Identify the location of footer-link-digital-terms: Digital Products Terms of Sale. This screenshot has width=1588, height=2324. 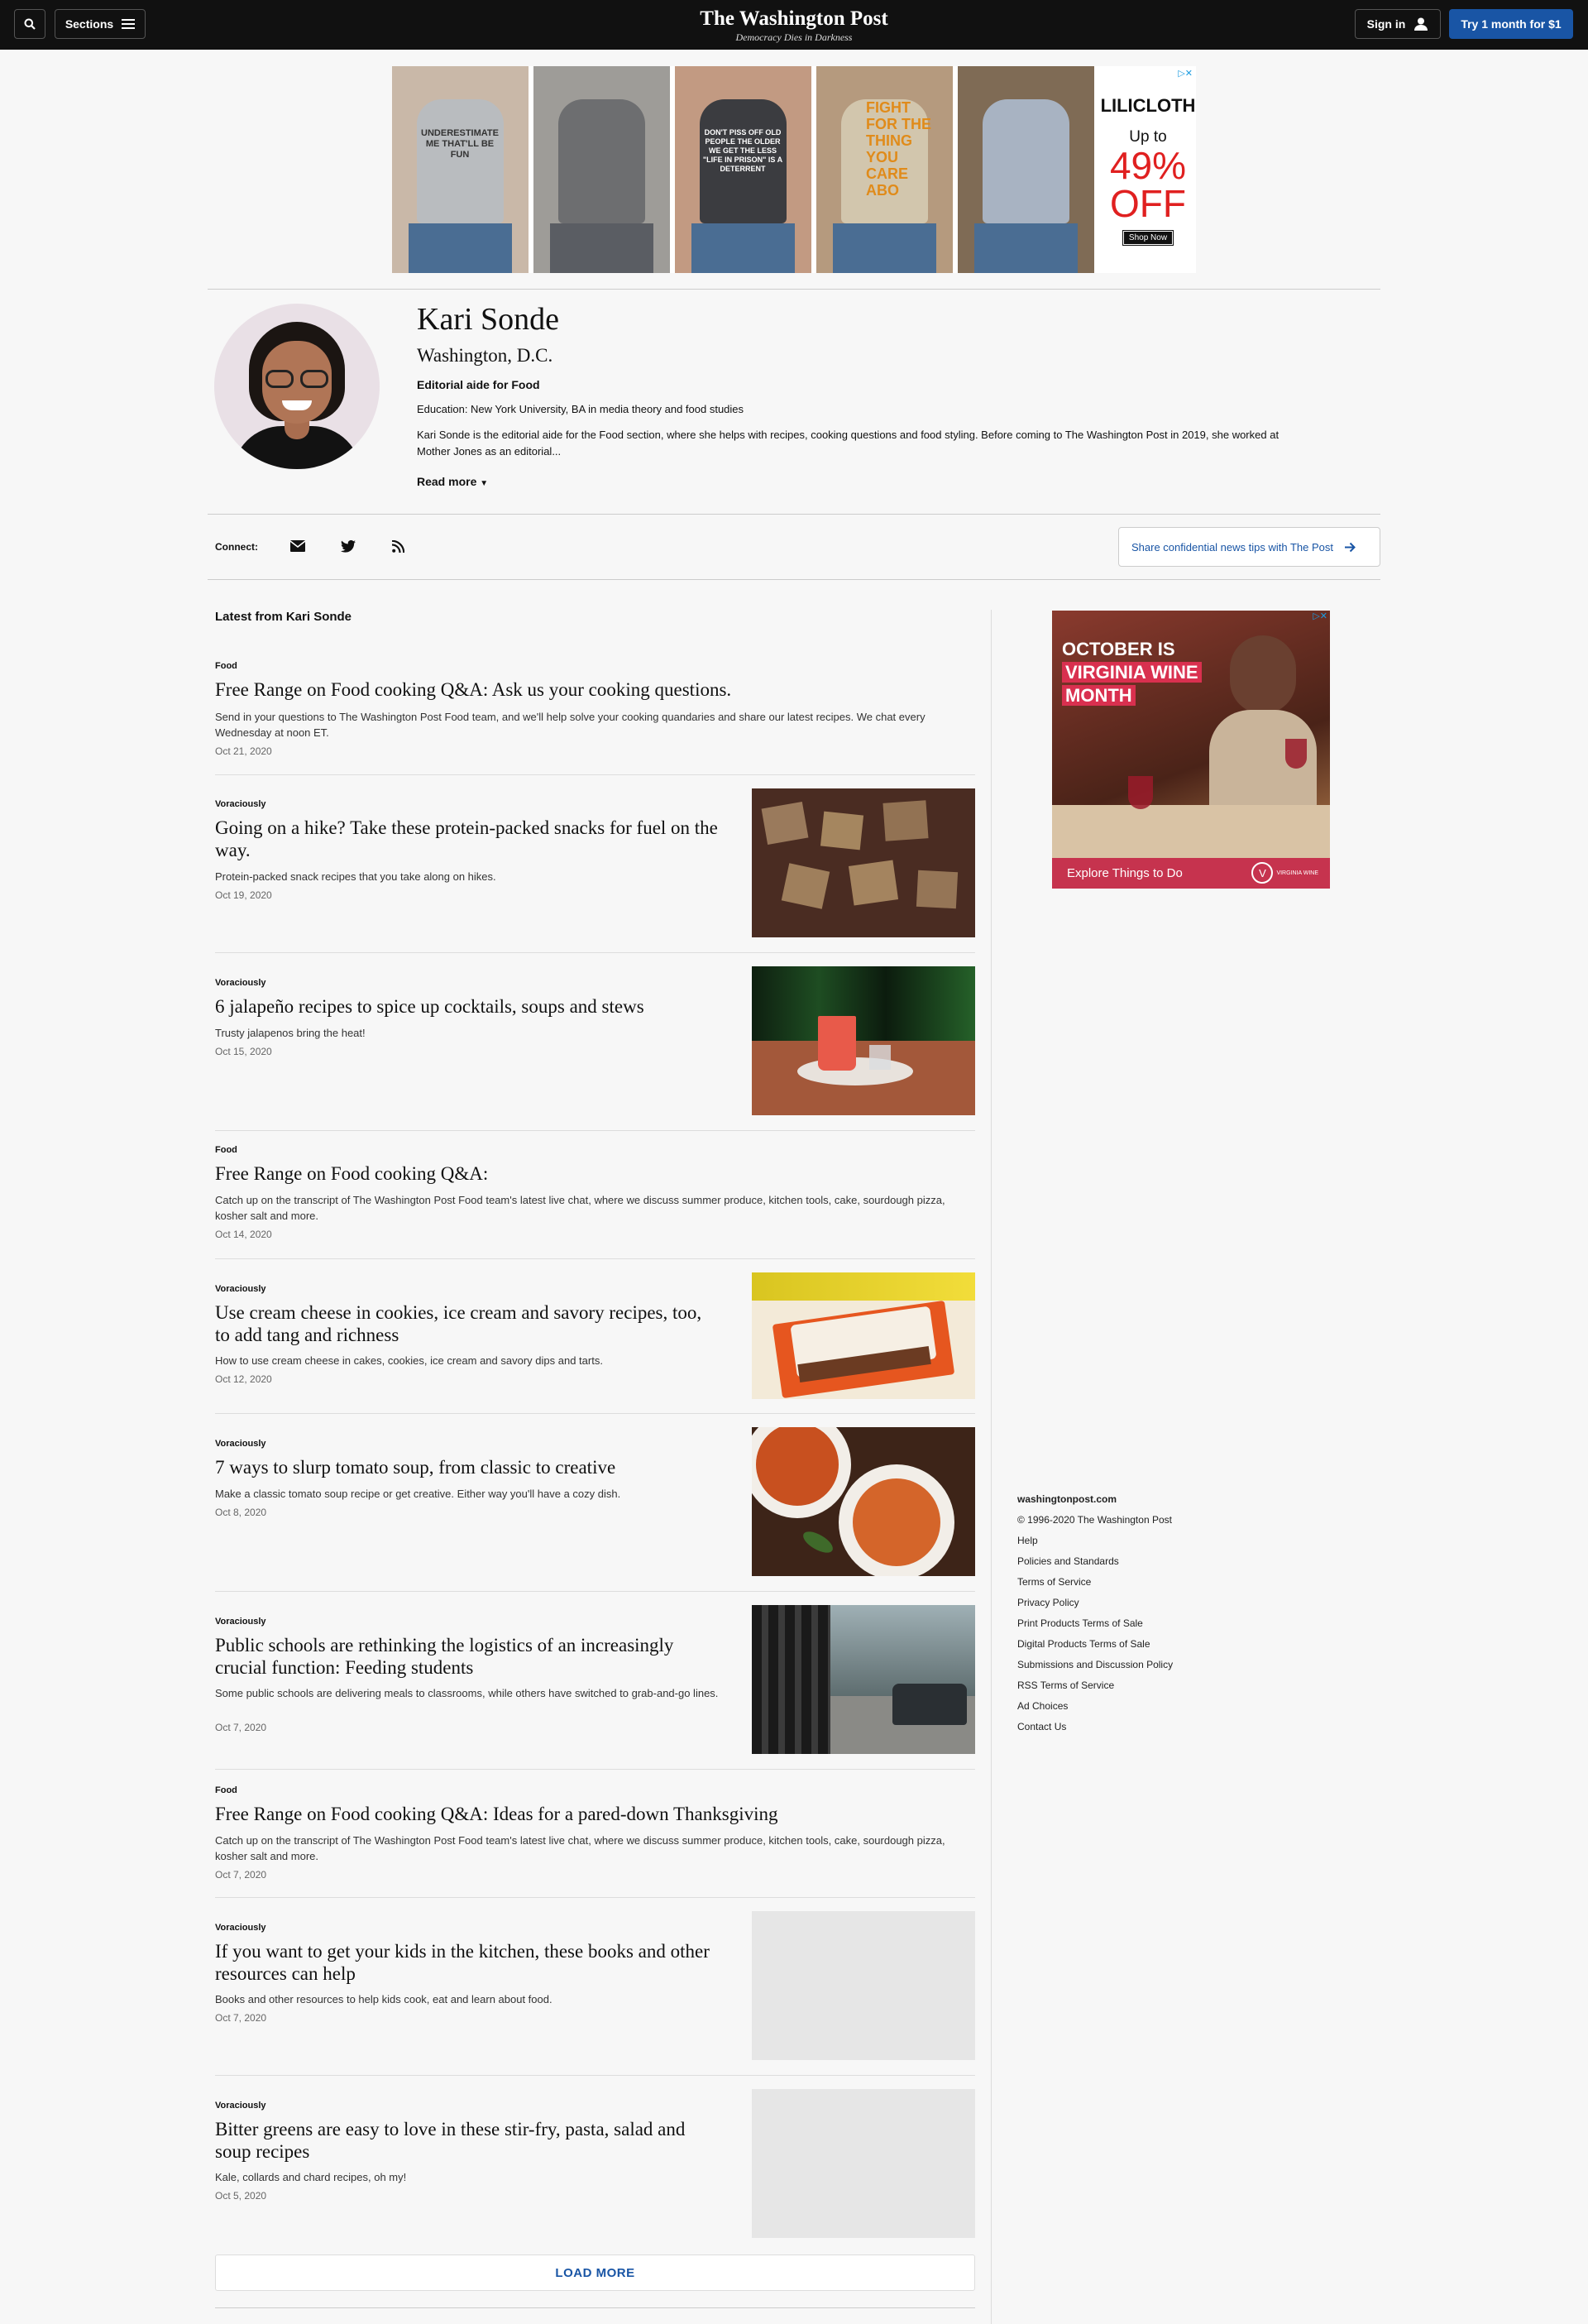
(1141, 1644).